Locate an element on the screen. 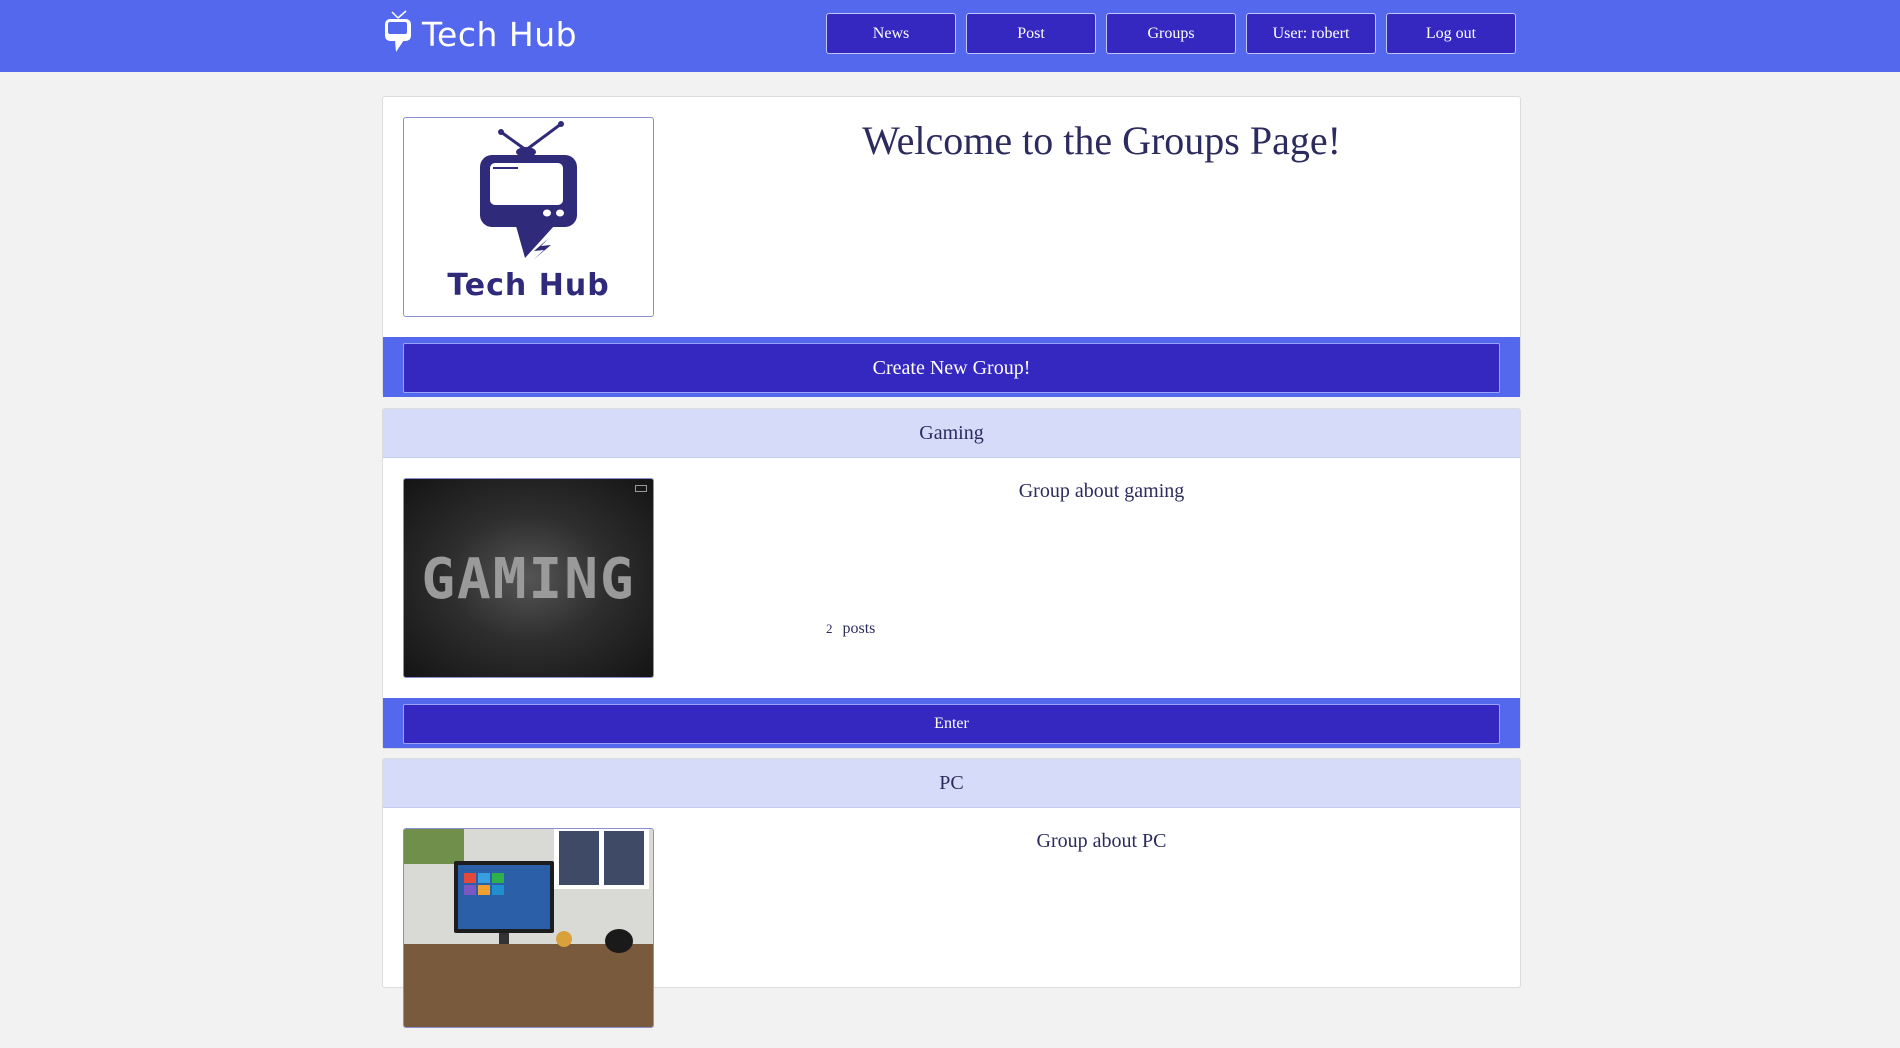 The width and height of the screenshot is (1900, 1048). gaming-image-text: GAMING is located at coordinates (528, 579).